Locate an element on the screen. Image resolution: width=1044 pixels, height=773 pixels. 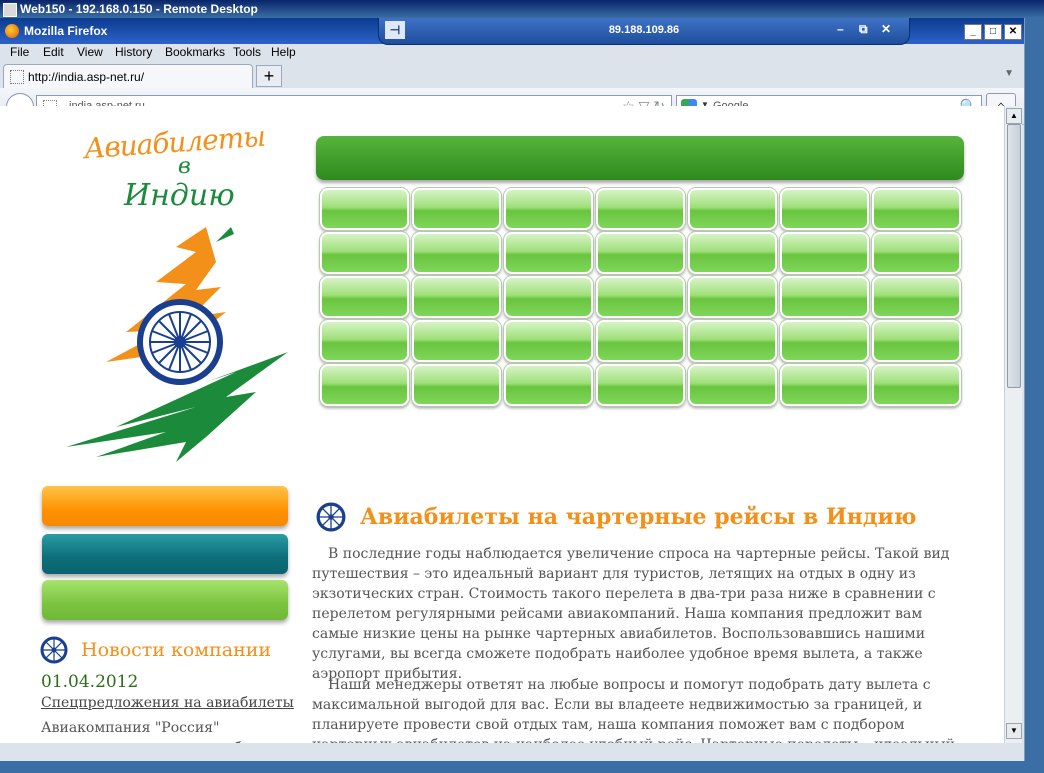
page-title: Авиабилеты на чартерные рейсы в Индию is located at coordinates (638, 517).